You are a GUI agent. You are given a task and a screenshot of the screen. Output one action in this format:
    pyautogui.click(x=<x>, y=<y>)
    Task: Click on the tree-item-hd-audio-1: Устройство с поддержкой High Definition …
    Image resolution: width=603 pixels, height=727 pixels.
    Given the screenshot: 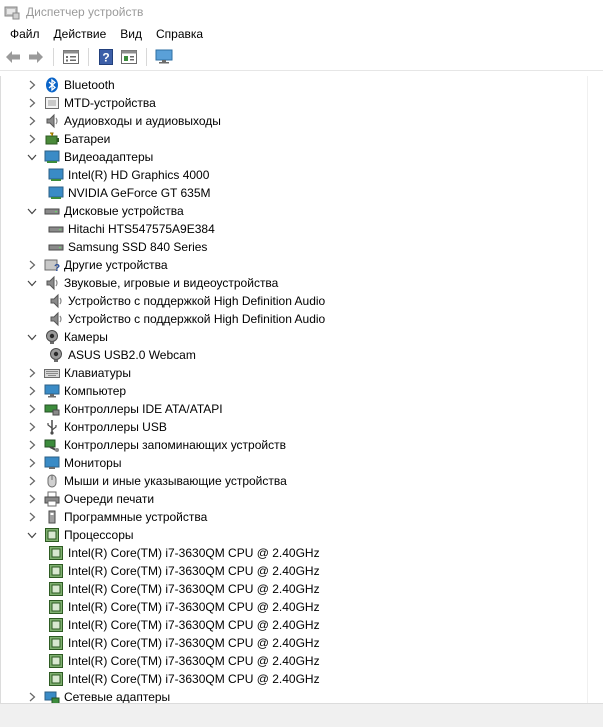 What is the action you would take?
    pyautogui.click(x=295, y=301)
    